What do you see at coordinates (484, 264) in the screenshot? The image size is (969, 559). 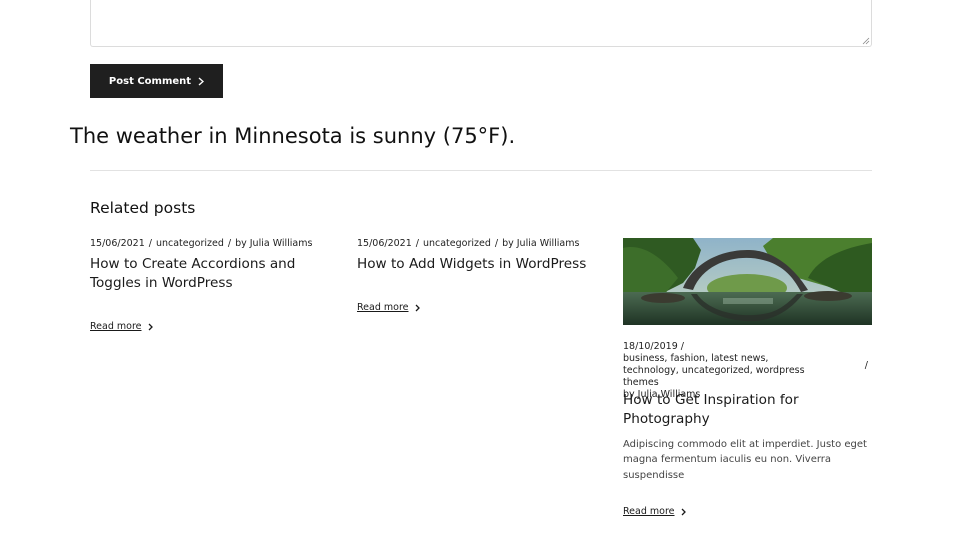 I see `post-title-link: How to Add Widgets in WordPress` at bounding box center [484, 264].